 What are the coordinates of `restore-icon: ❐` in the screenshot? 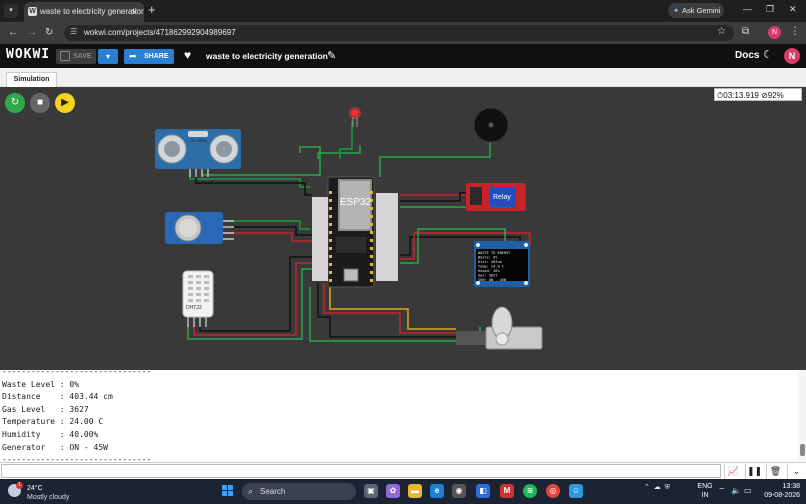 It's located at (770, 9).